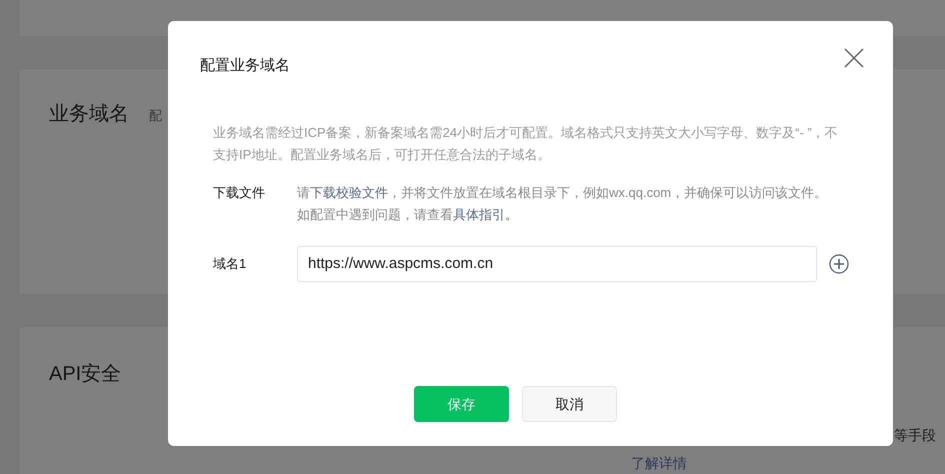 The width and height of the screenshot is (945, 474). Describe the element at coordinates (562, 204) in the screenshot. I see `download-instructions: 请下载校验文件，并将文件放置在域名根目录下，例如wx.qq.com，并确保可以访问该文件。如配置中遇到问题，请查看具体指引。` at that location.